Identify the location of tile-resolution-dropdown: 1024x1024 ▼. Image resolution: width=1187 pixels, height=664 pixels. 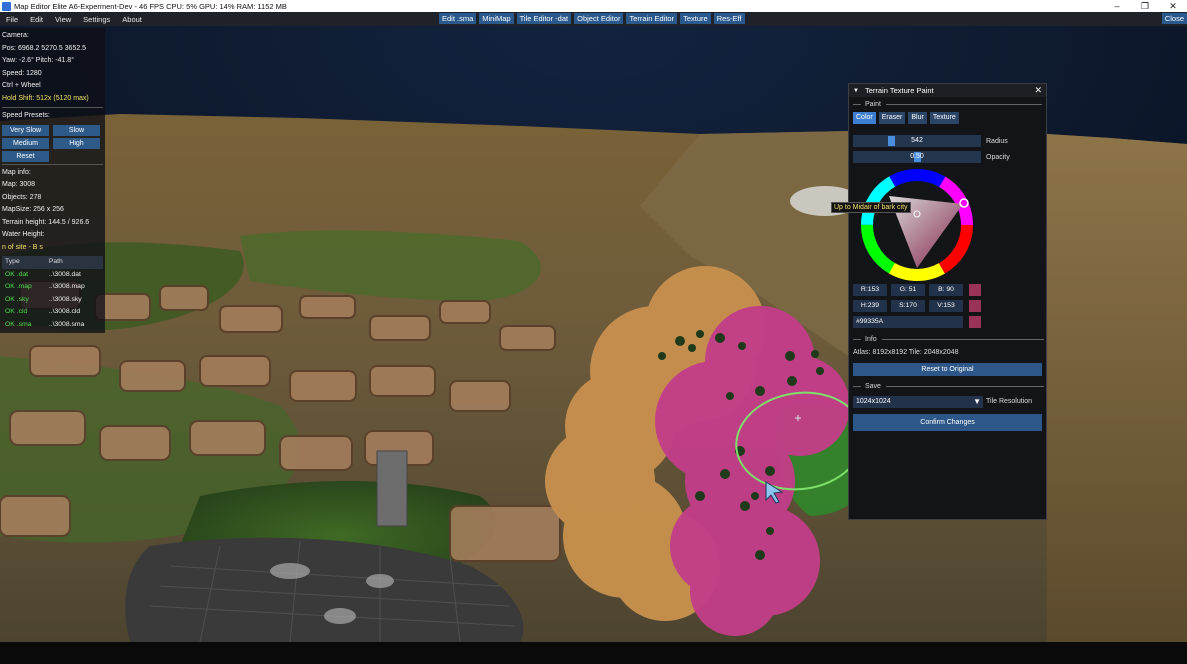
(918, 402).